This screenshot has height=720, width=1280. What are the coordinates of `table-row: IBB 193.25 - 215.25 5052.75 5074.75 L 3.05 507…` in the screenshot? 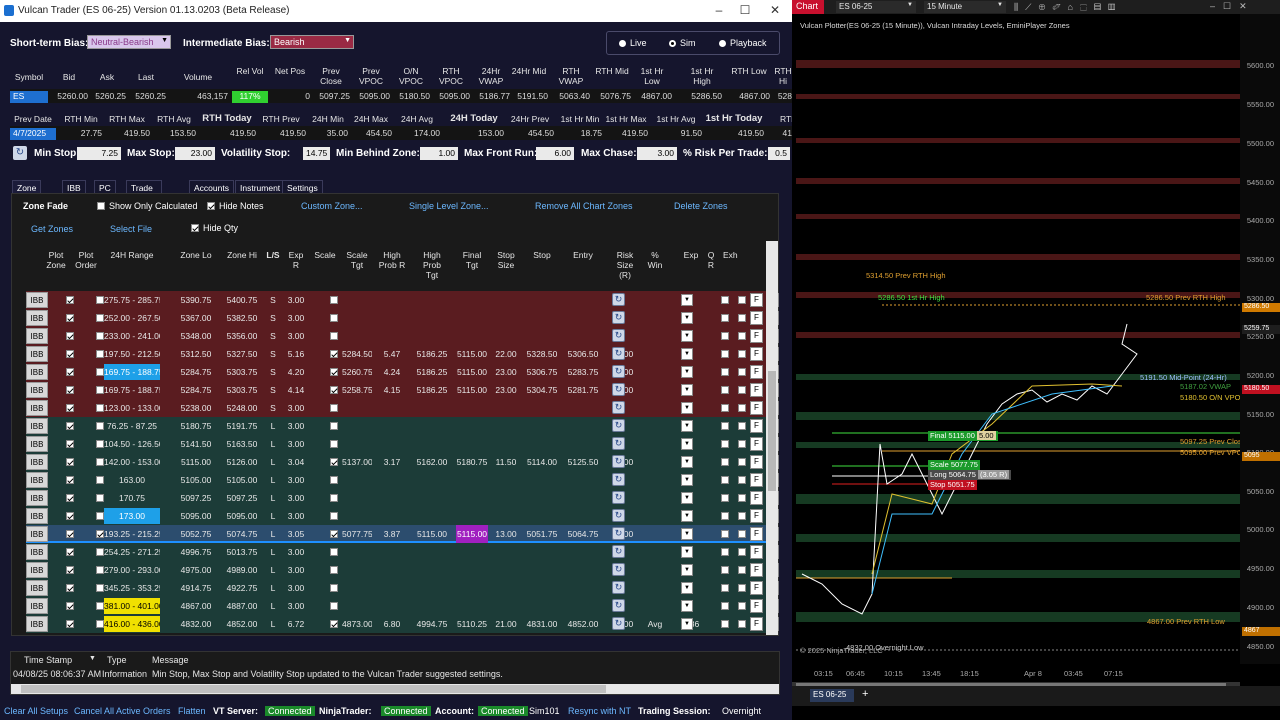 It's located at (402, 534).